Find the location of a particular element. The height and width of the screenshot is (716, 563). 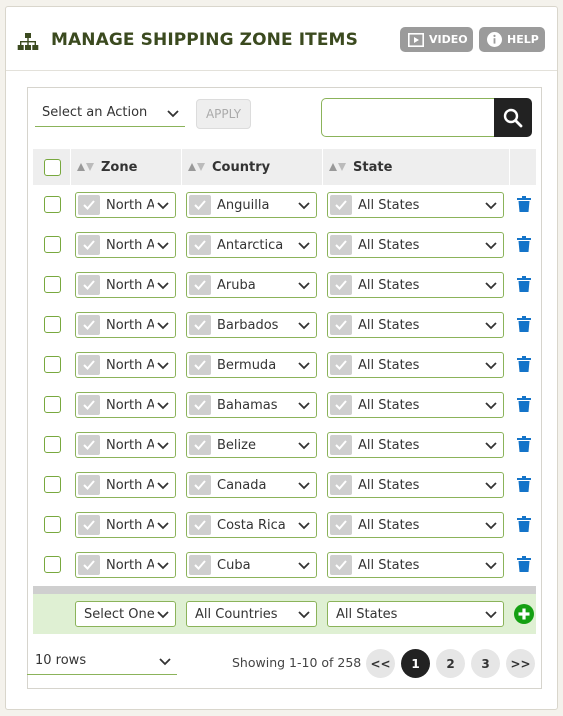

page-2-button: 2 is located at coordinates (450, 663).